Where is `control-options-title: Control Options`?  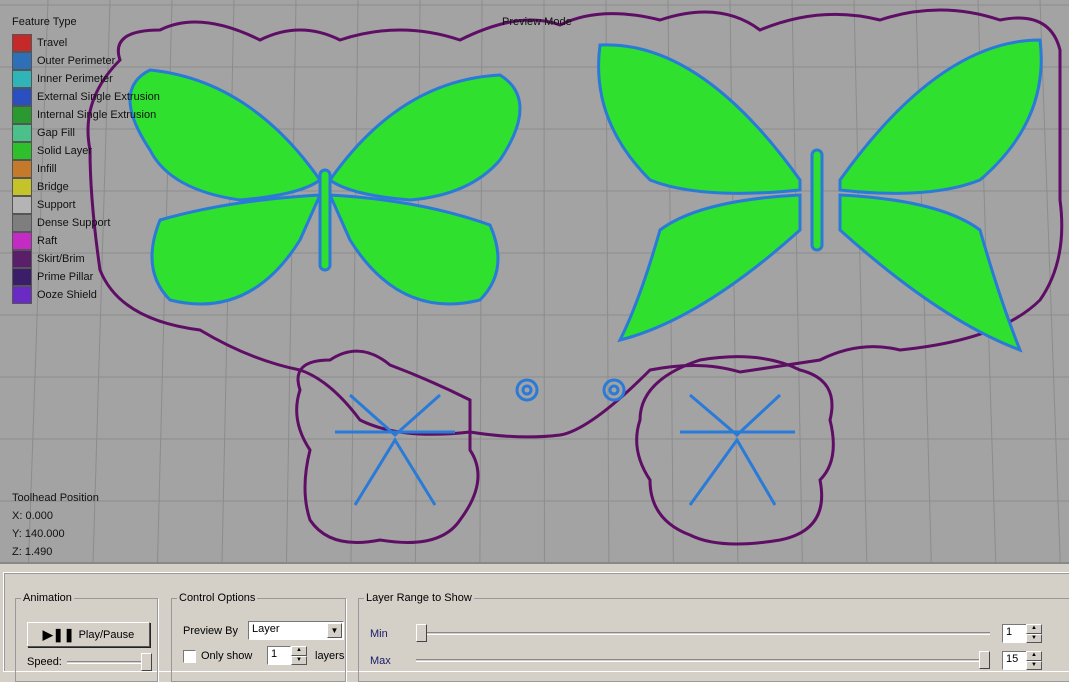 control-options-title: Control Options is located at coordinates (217, 598).